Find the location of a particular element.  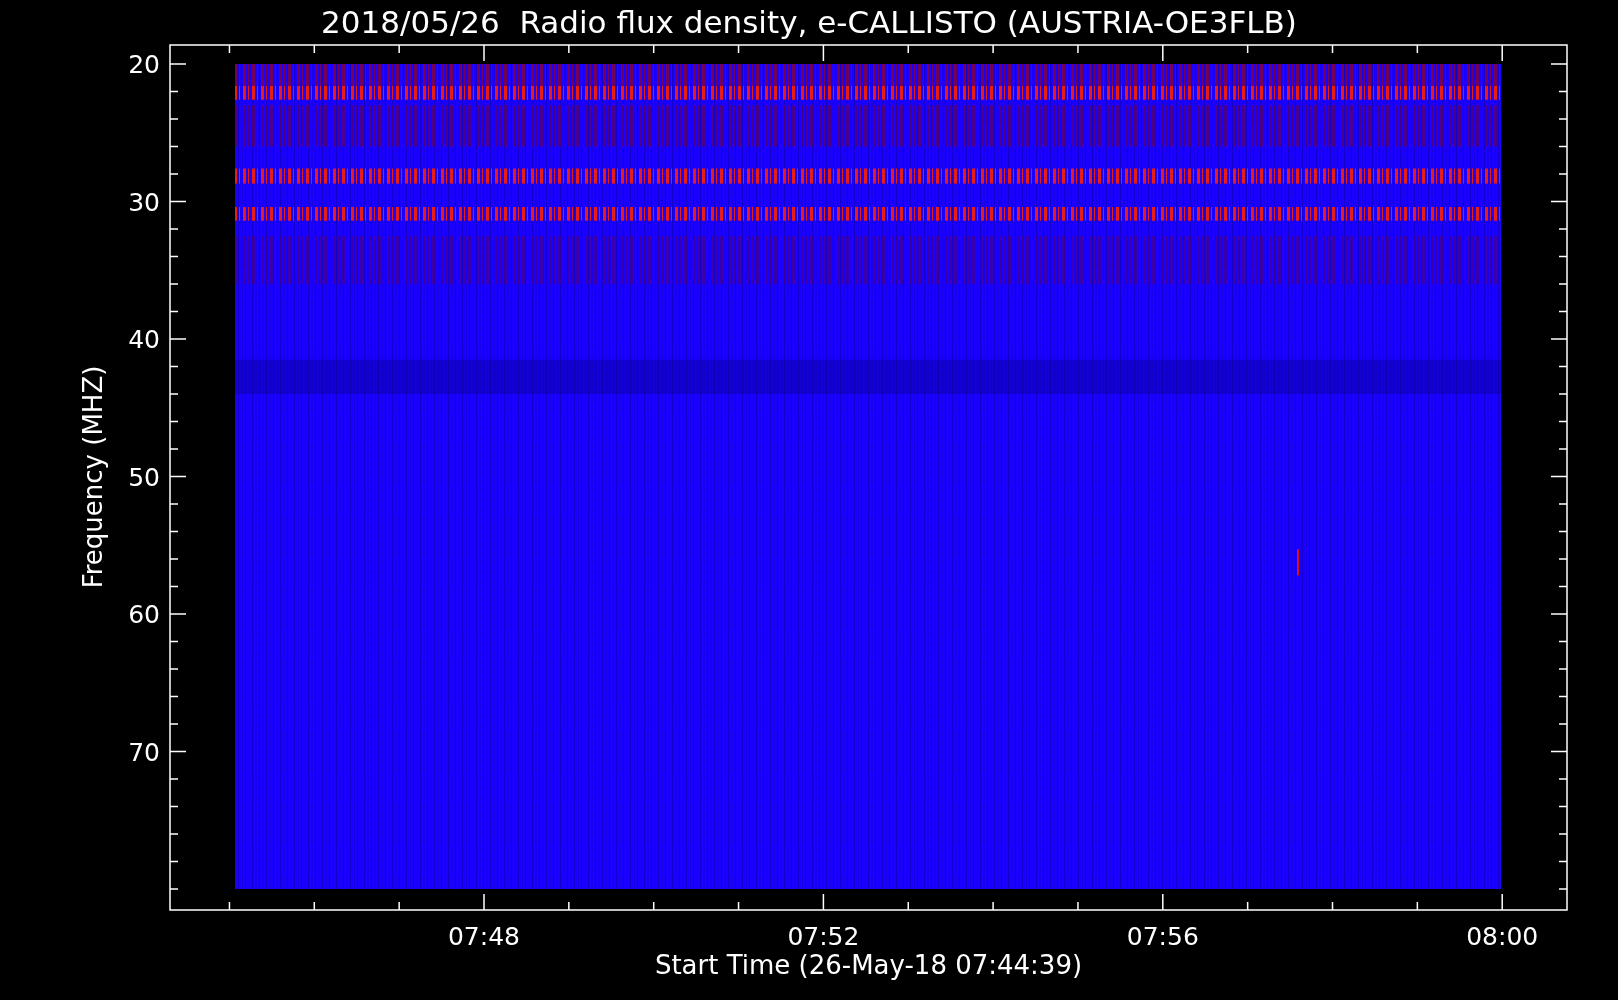

tick-label: 50 is located at coordinates (144, 477).